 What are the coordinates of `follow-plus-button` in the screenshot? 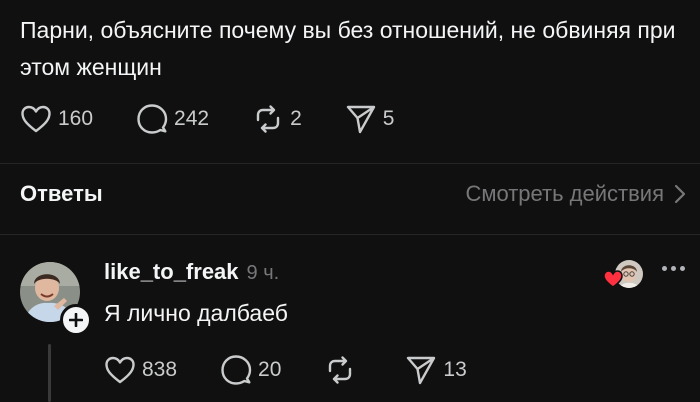 It's located at (76, 320).